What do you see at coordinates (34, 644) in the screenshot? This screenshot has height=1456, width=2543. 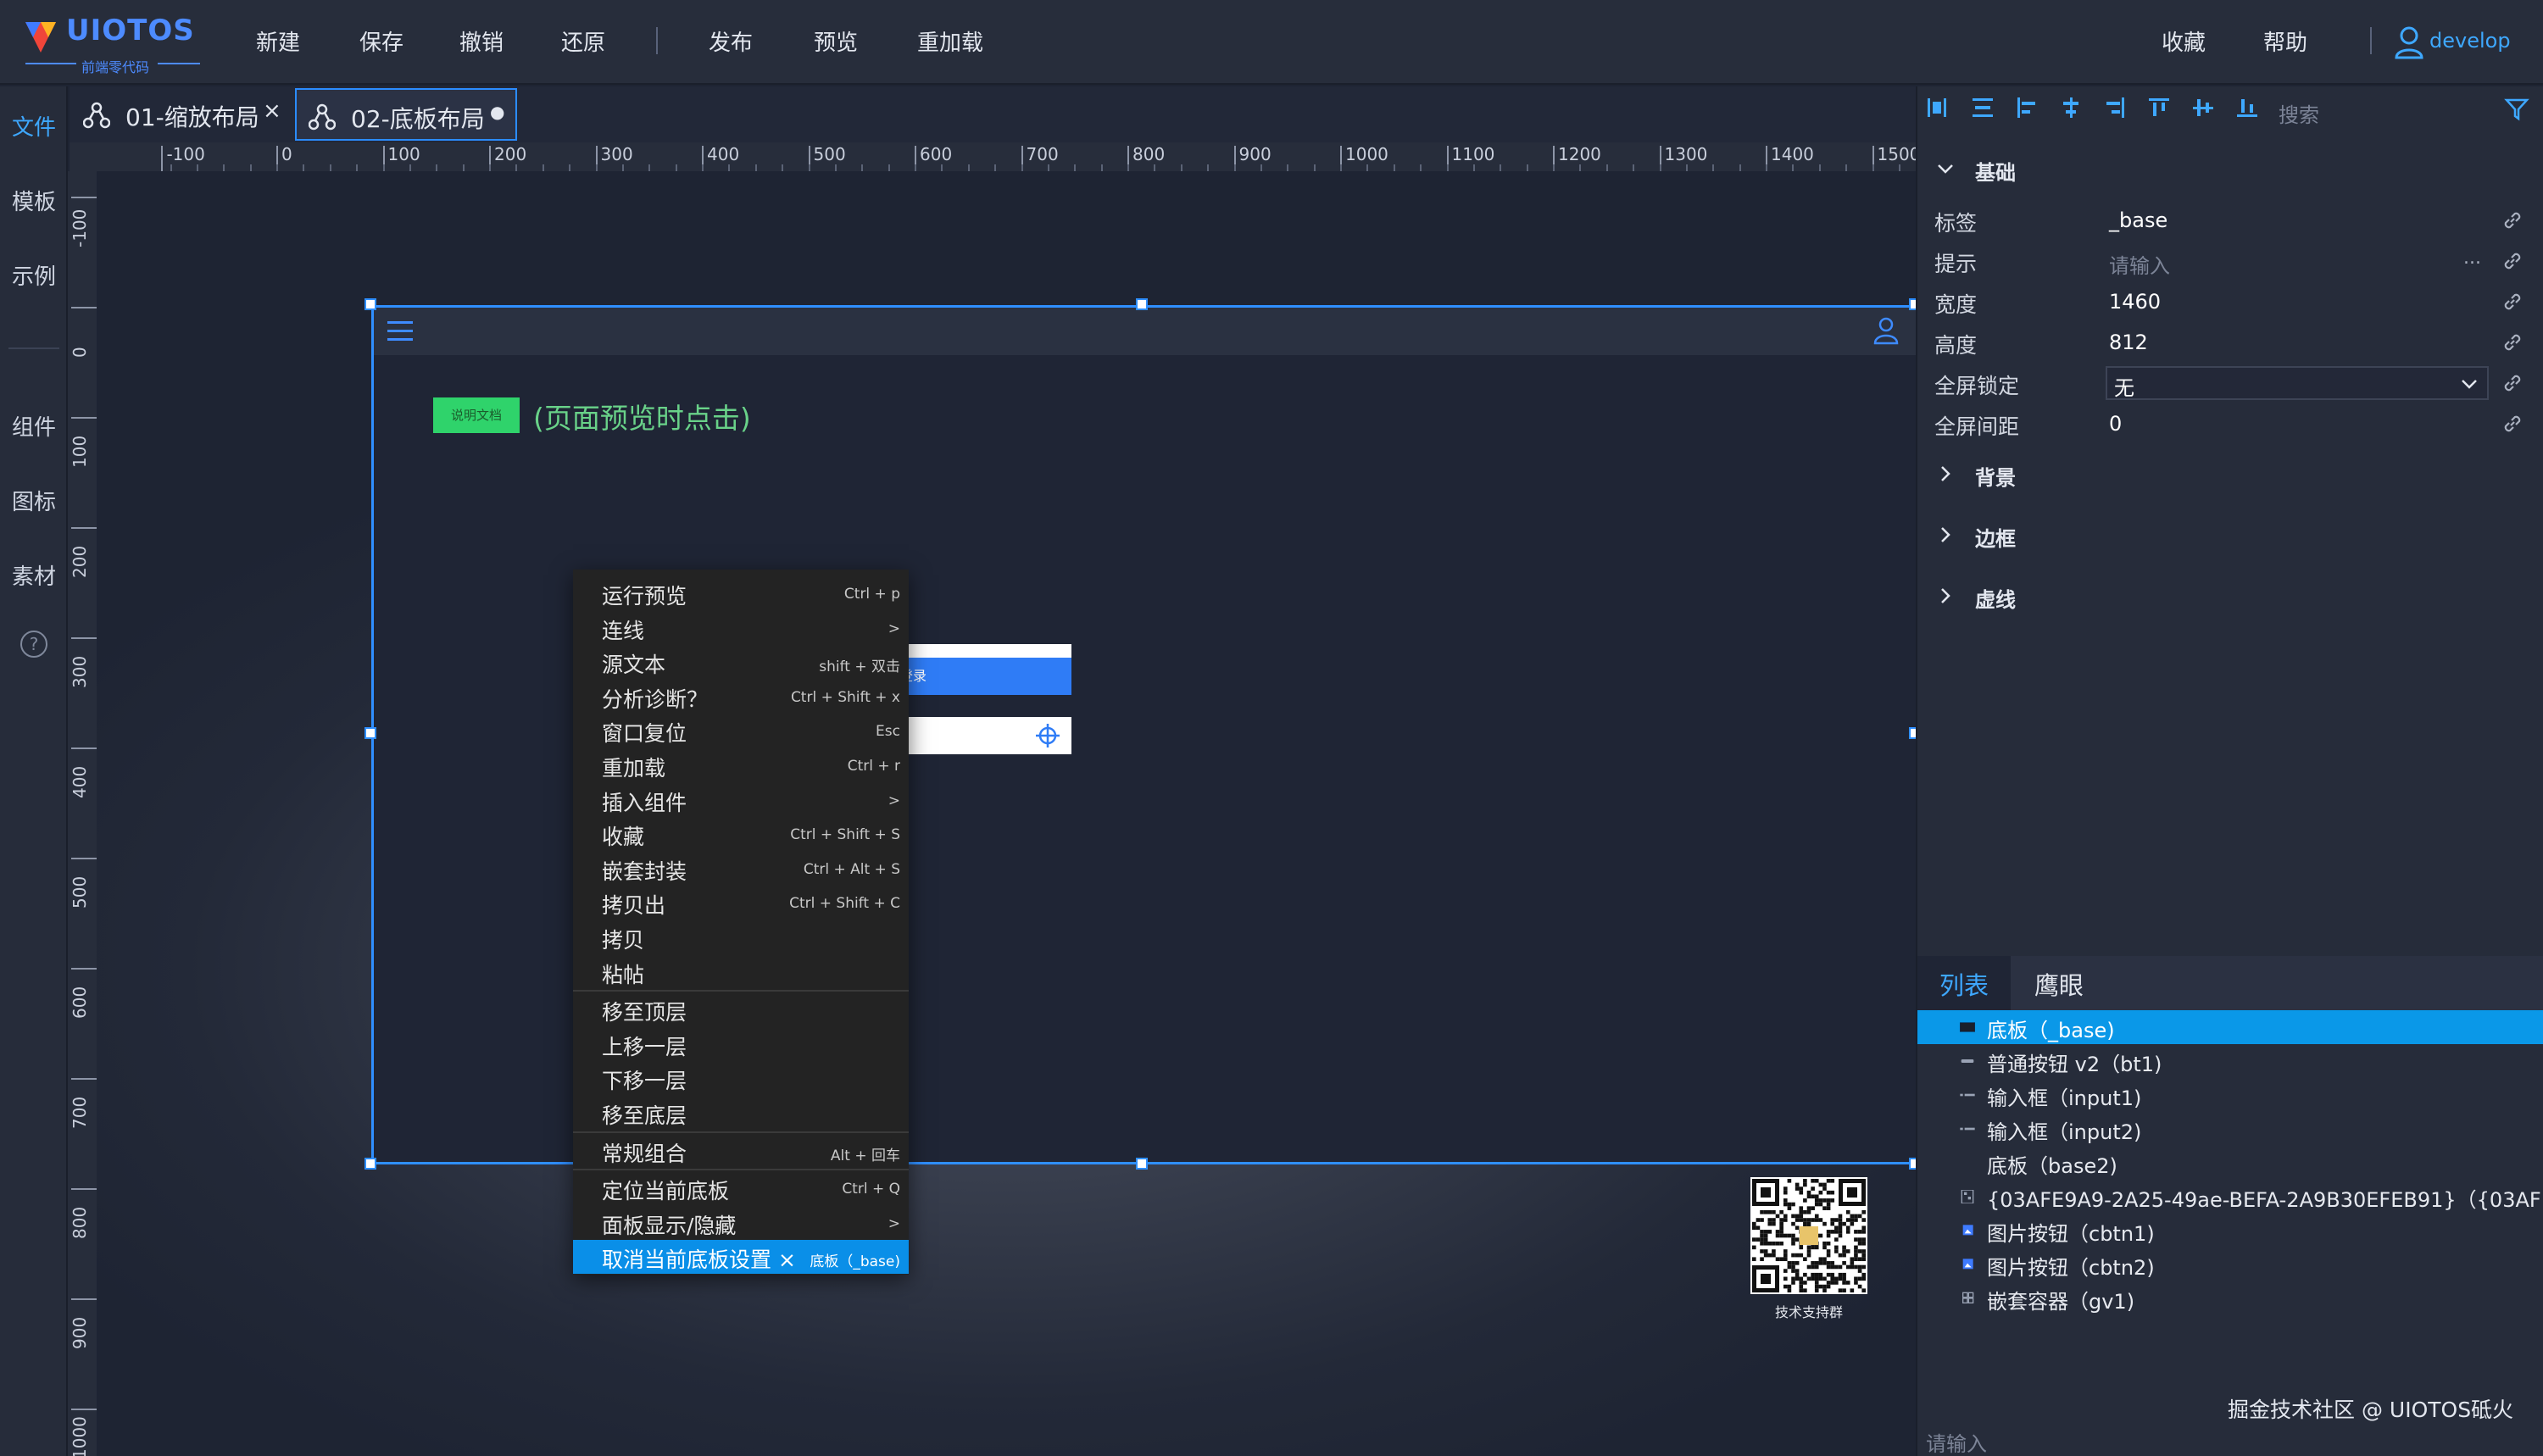 I see `question-icon: ?` at bounding box center [34, 644].